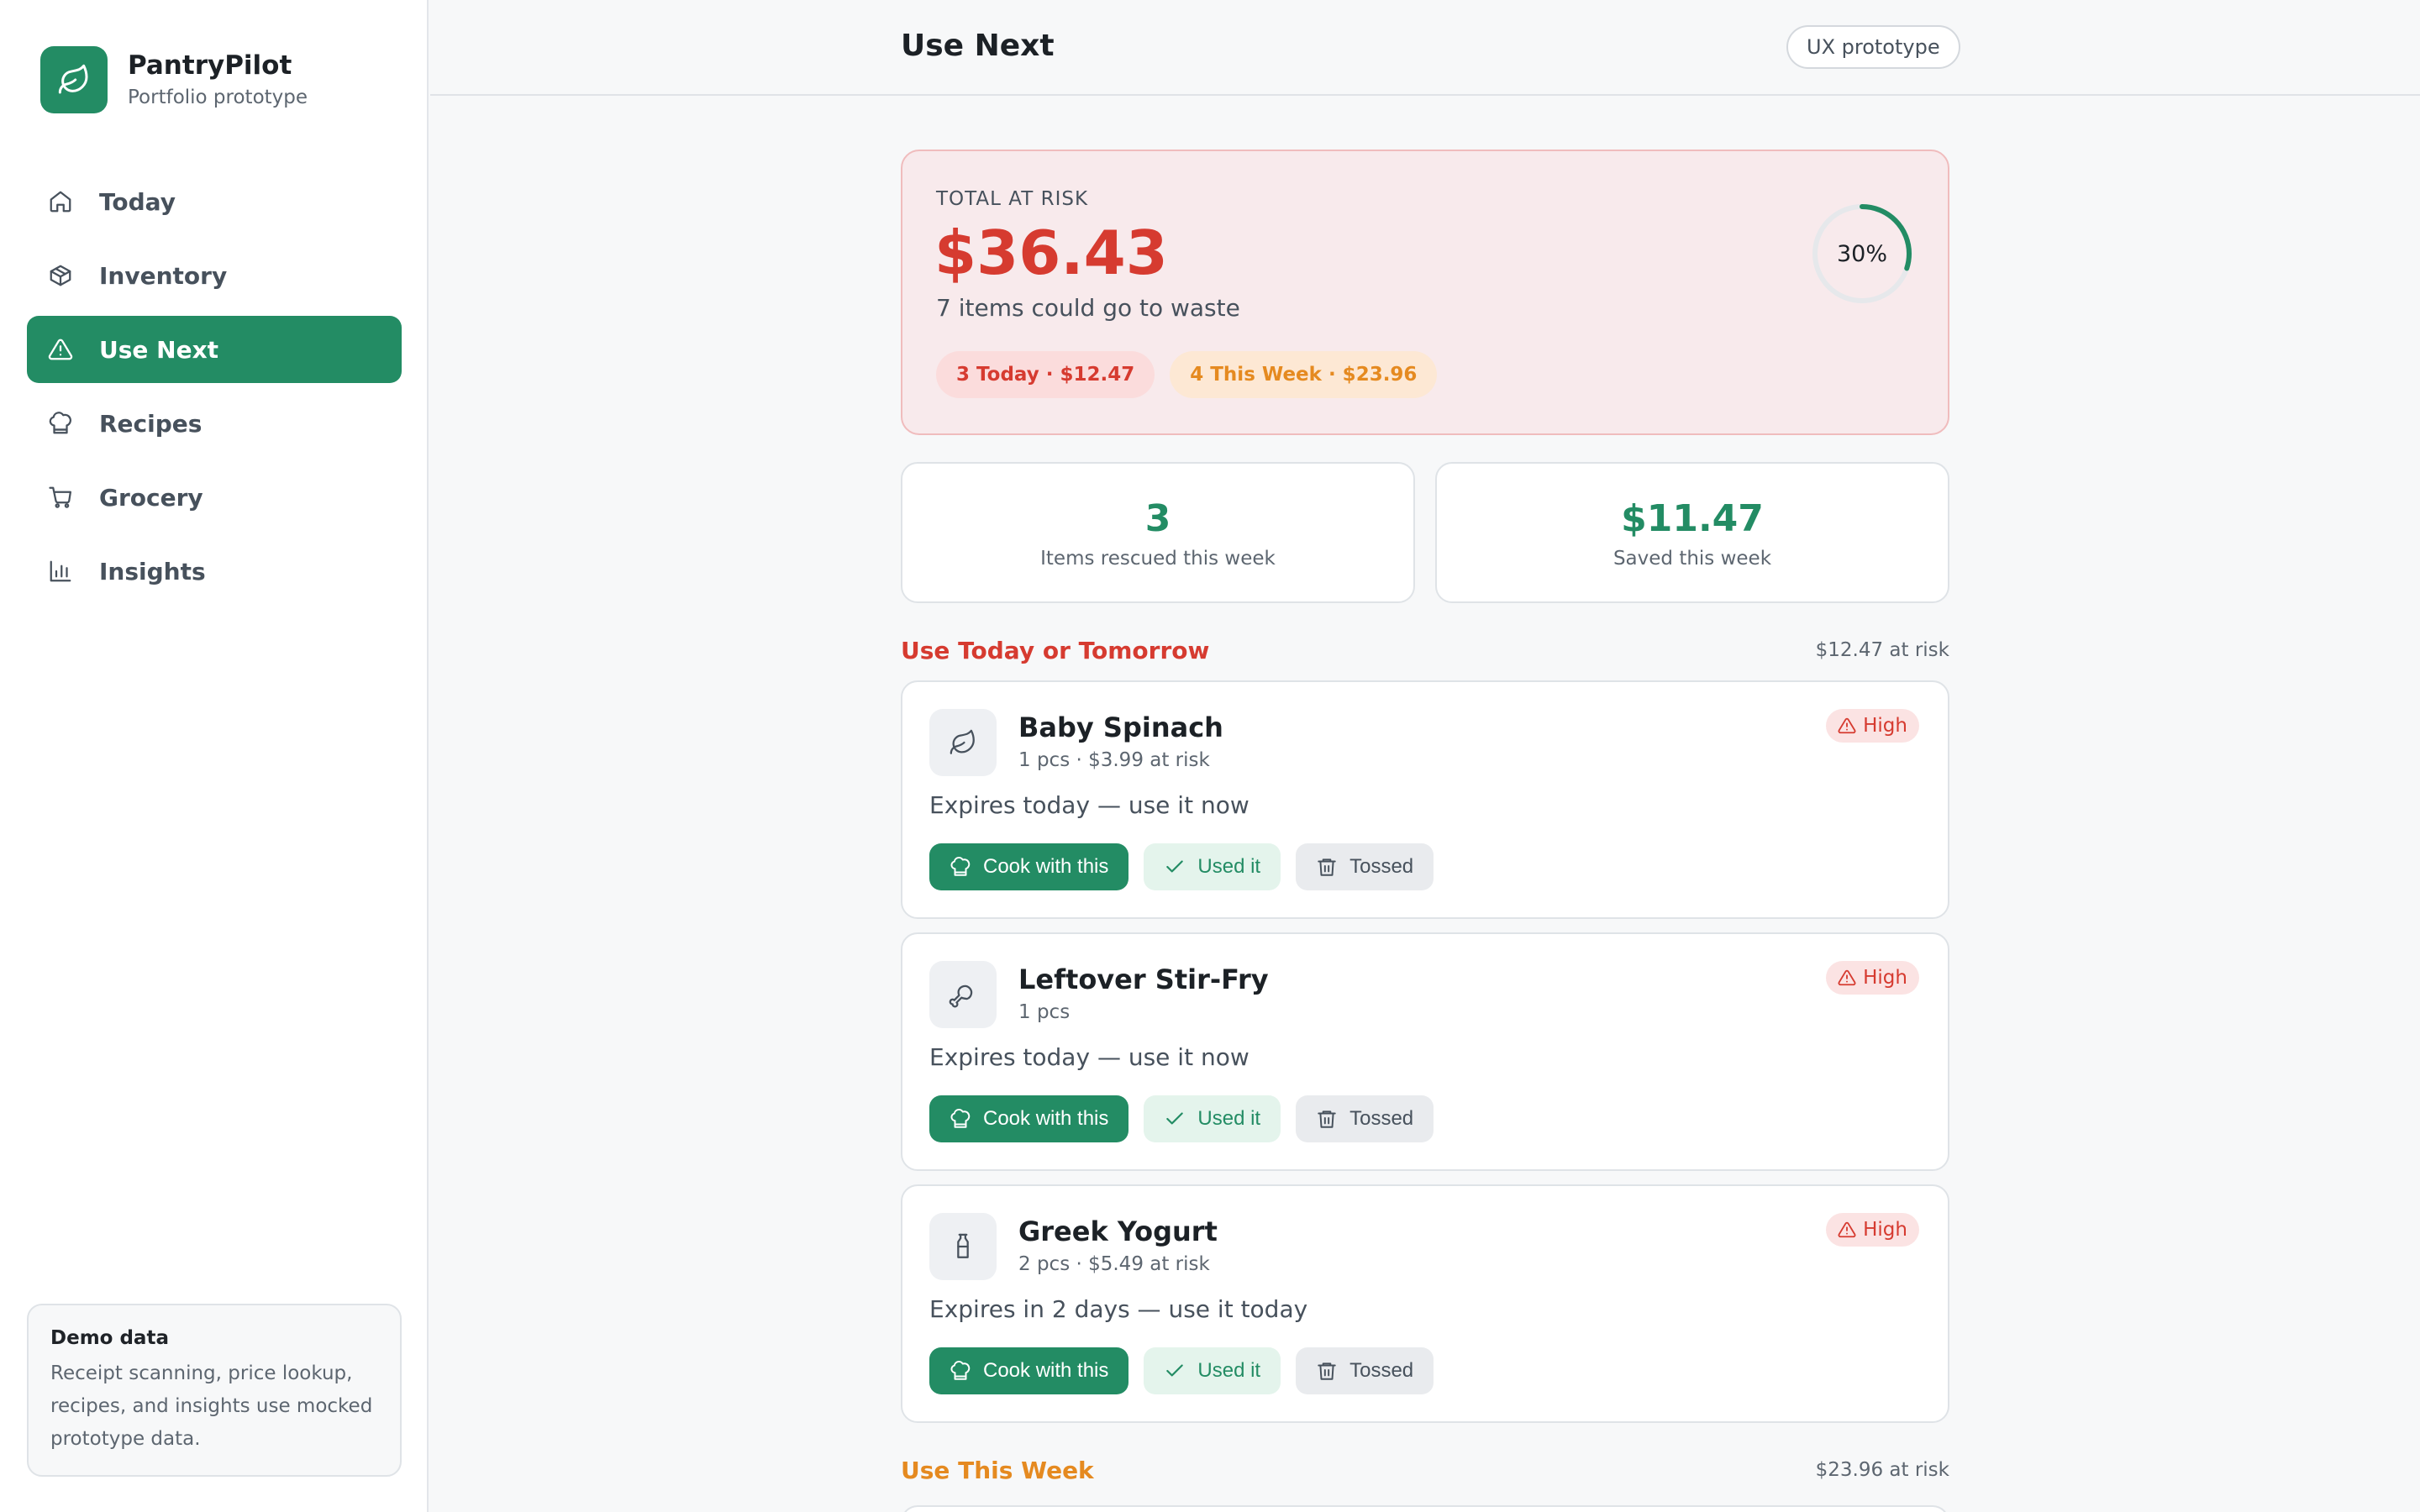 This screenshot has height=1512, width=2420. What do you see at coordinates (138, 201) in the screenshot?
I see `sidebar-item-label: Today` at bounding box center [138, 201].